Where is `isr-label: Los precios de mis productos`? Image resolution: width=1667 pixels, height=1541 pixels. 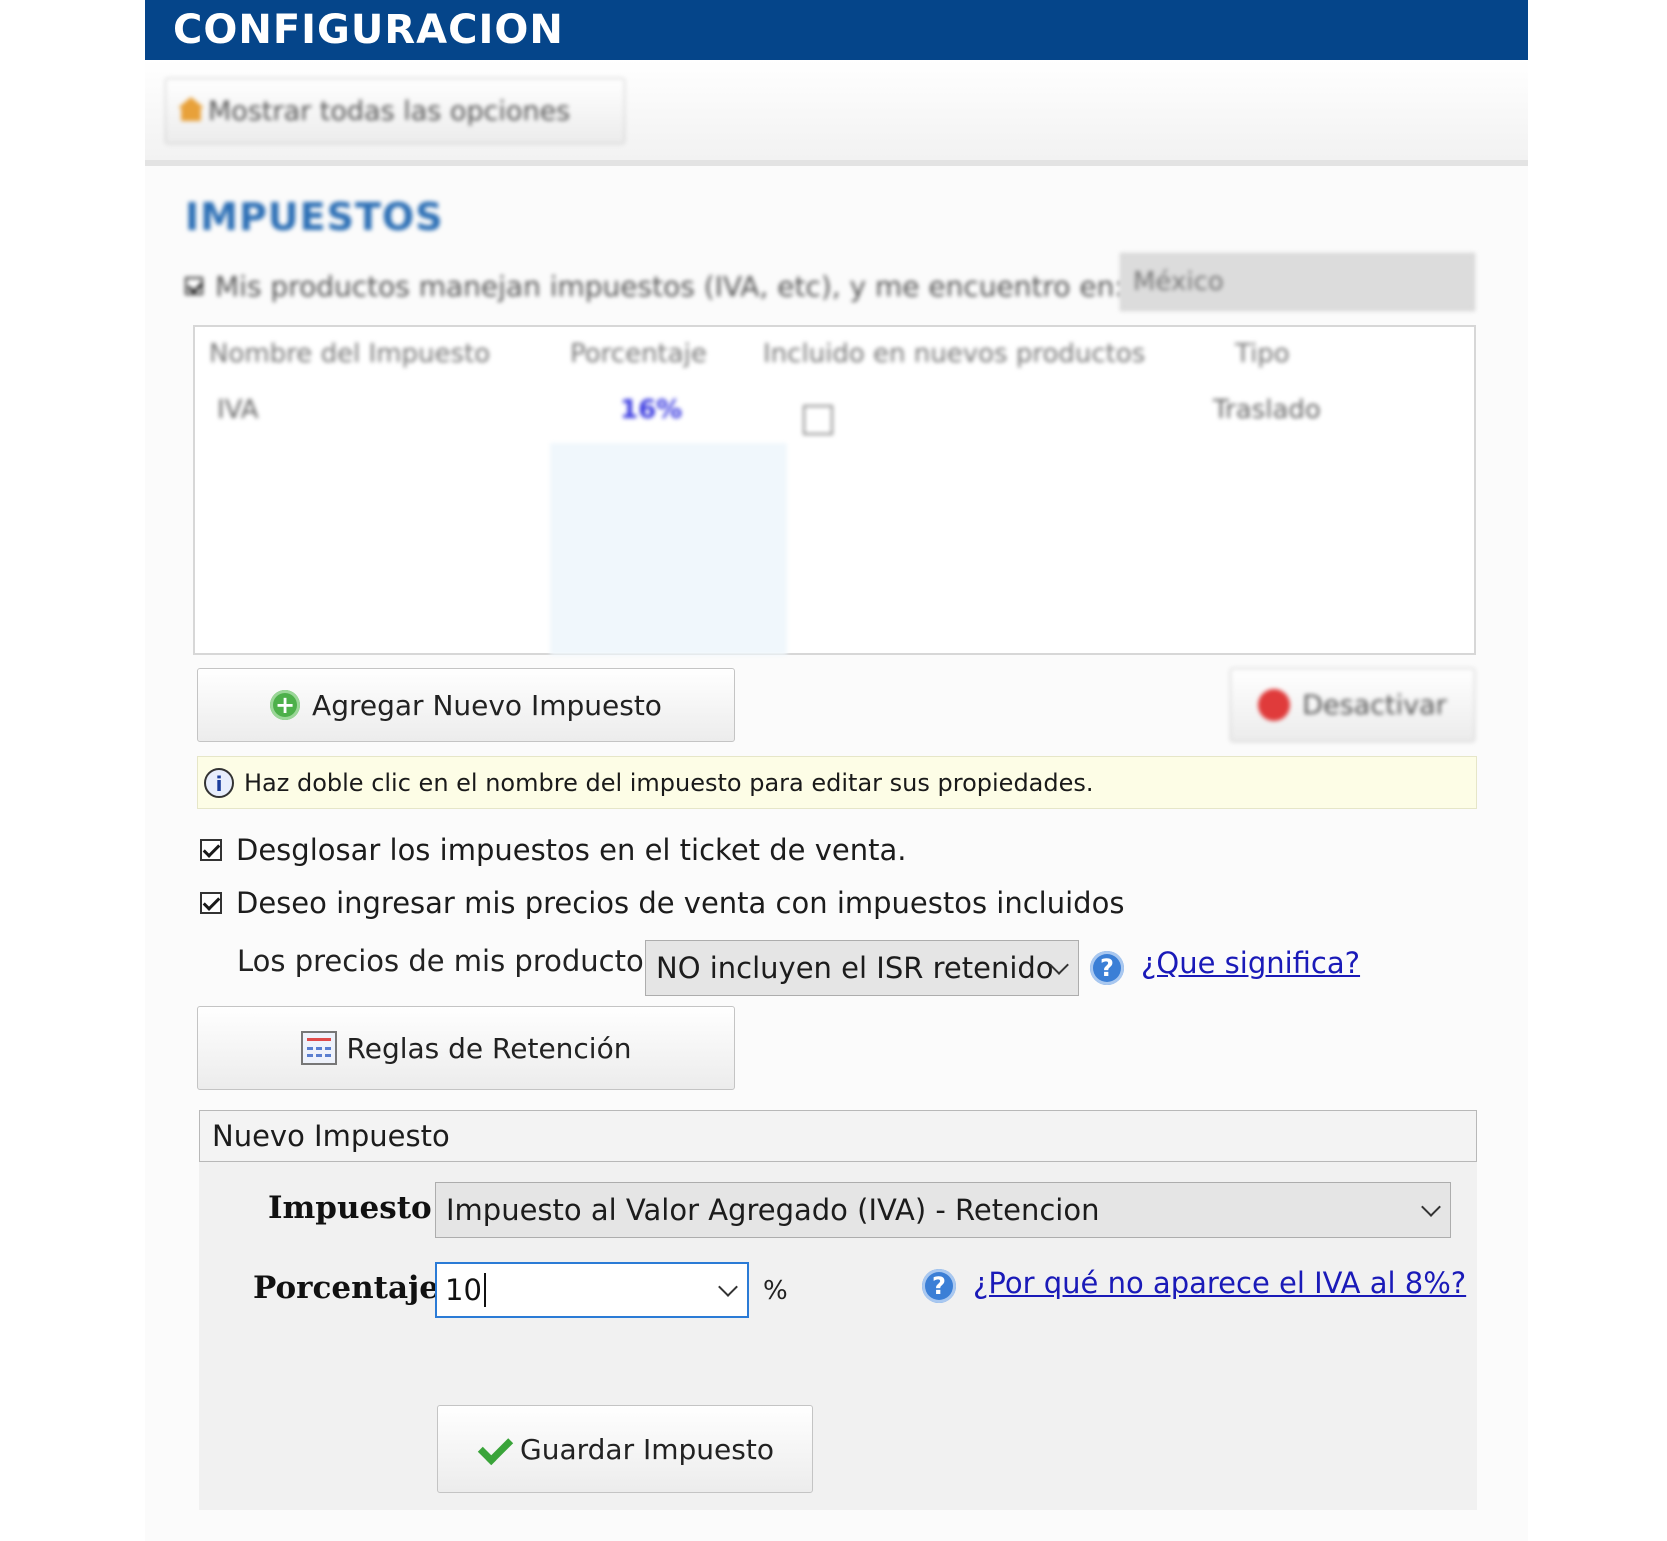 isr-label: Los precios de mis productos is located at coordinates (448, 961).